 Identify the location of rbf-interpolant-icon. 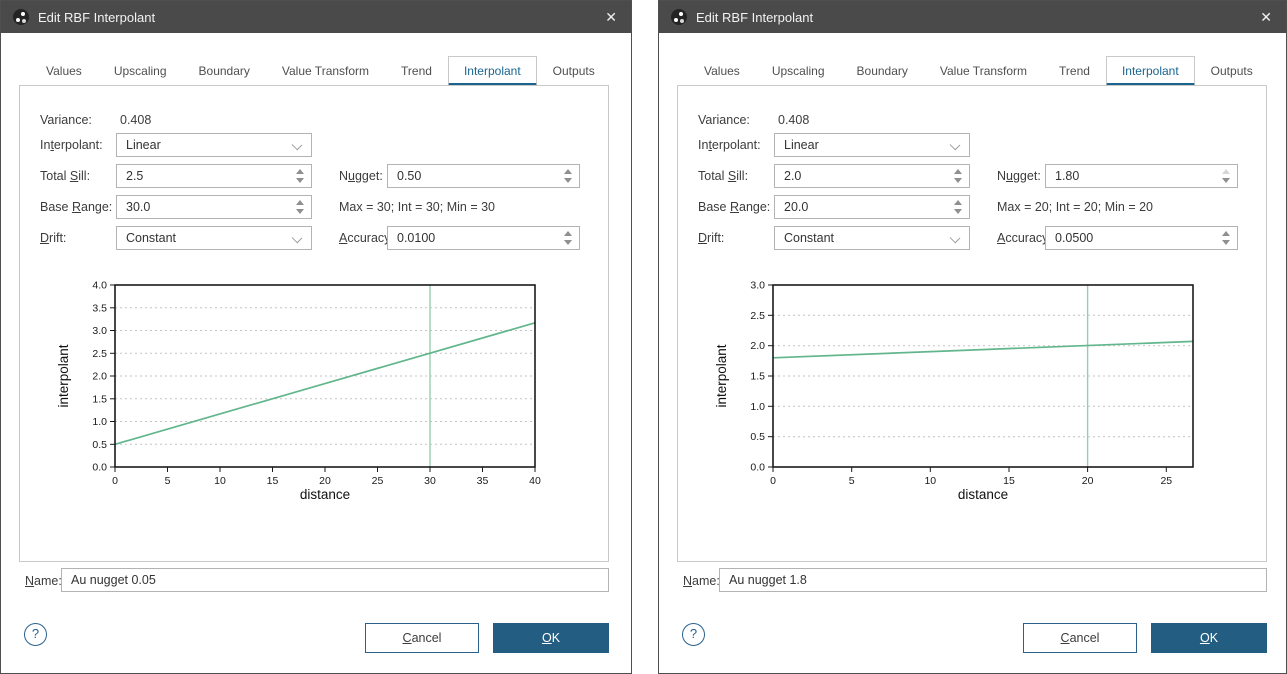
(679, 17).